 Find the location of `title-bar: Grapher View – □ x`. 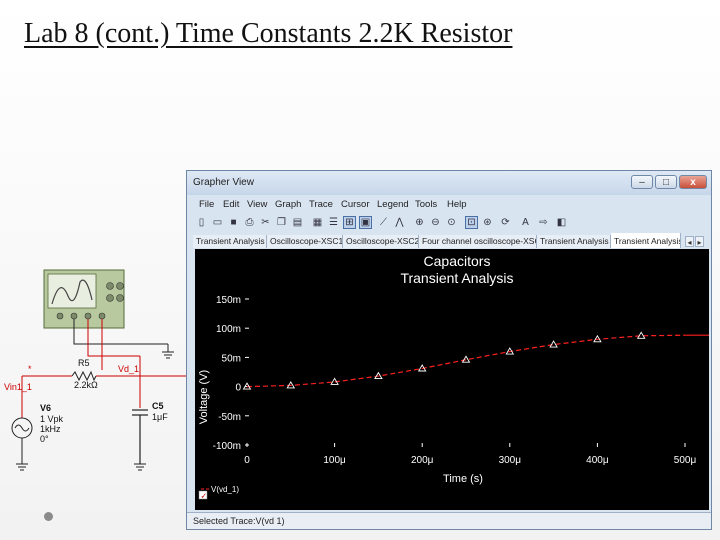

title-bar: Grapher View – □ x is located at coordinates (449, 183).